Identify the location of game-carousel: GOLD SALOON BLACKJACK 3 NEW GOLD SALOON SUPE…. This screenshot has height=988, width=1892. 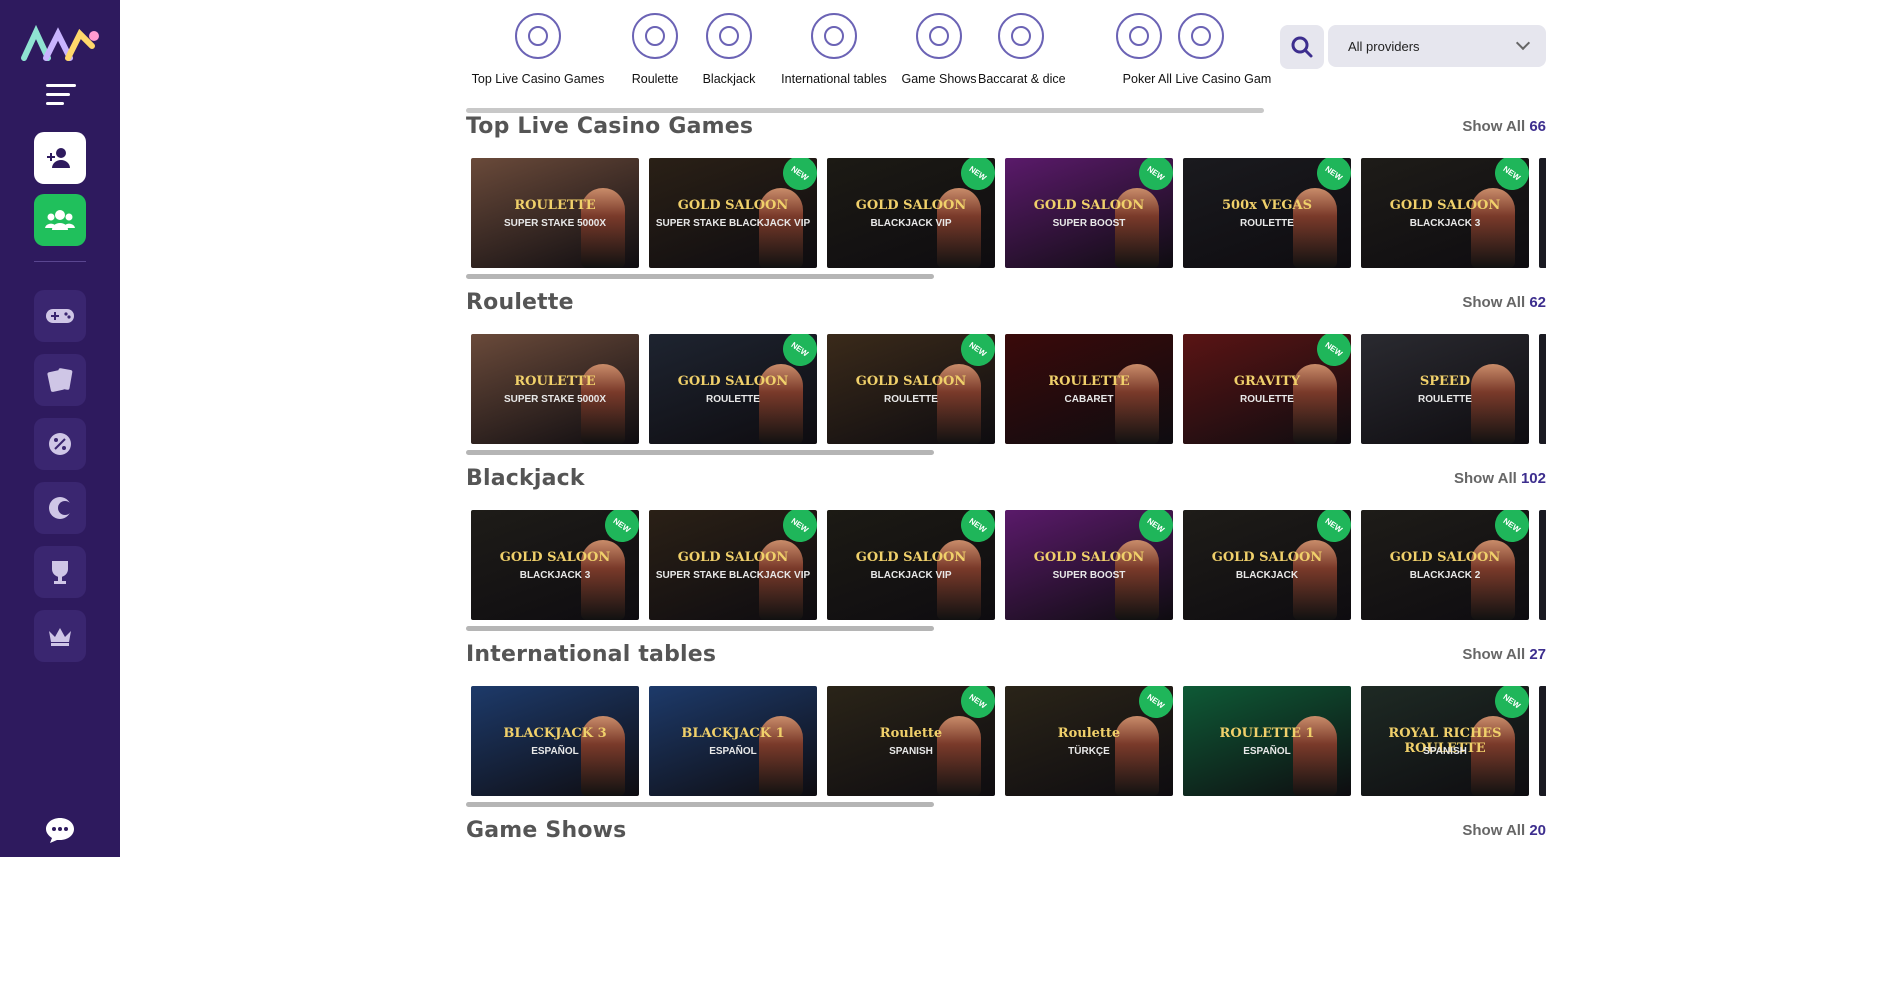
(1008, 566).